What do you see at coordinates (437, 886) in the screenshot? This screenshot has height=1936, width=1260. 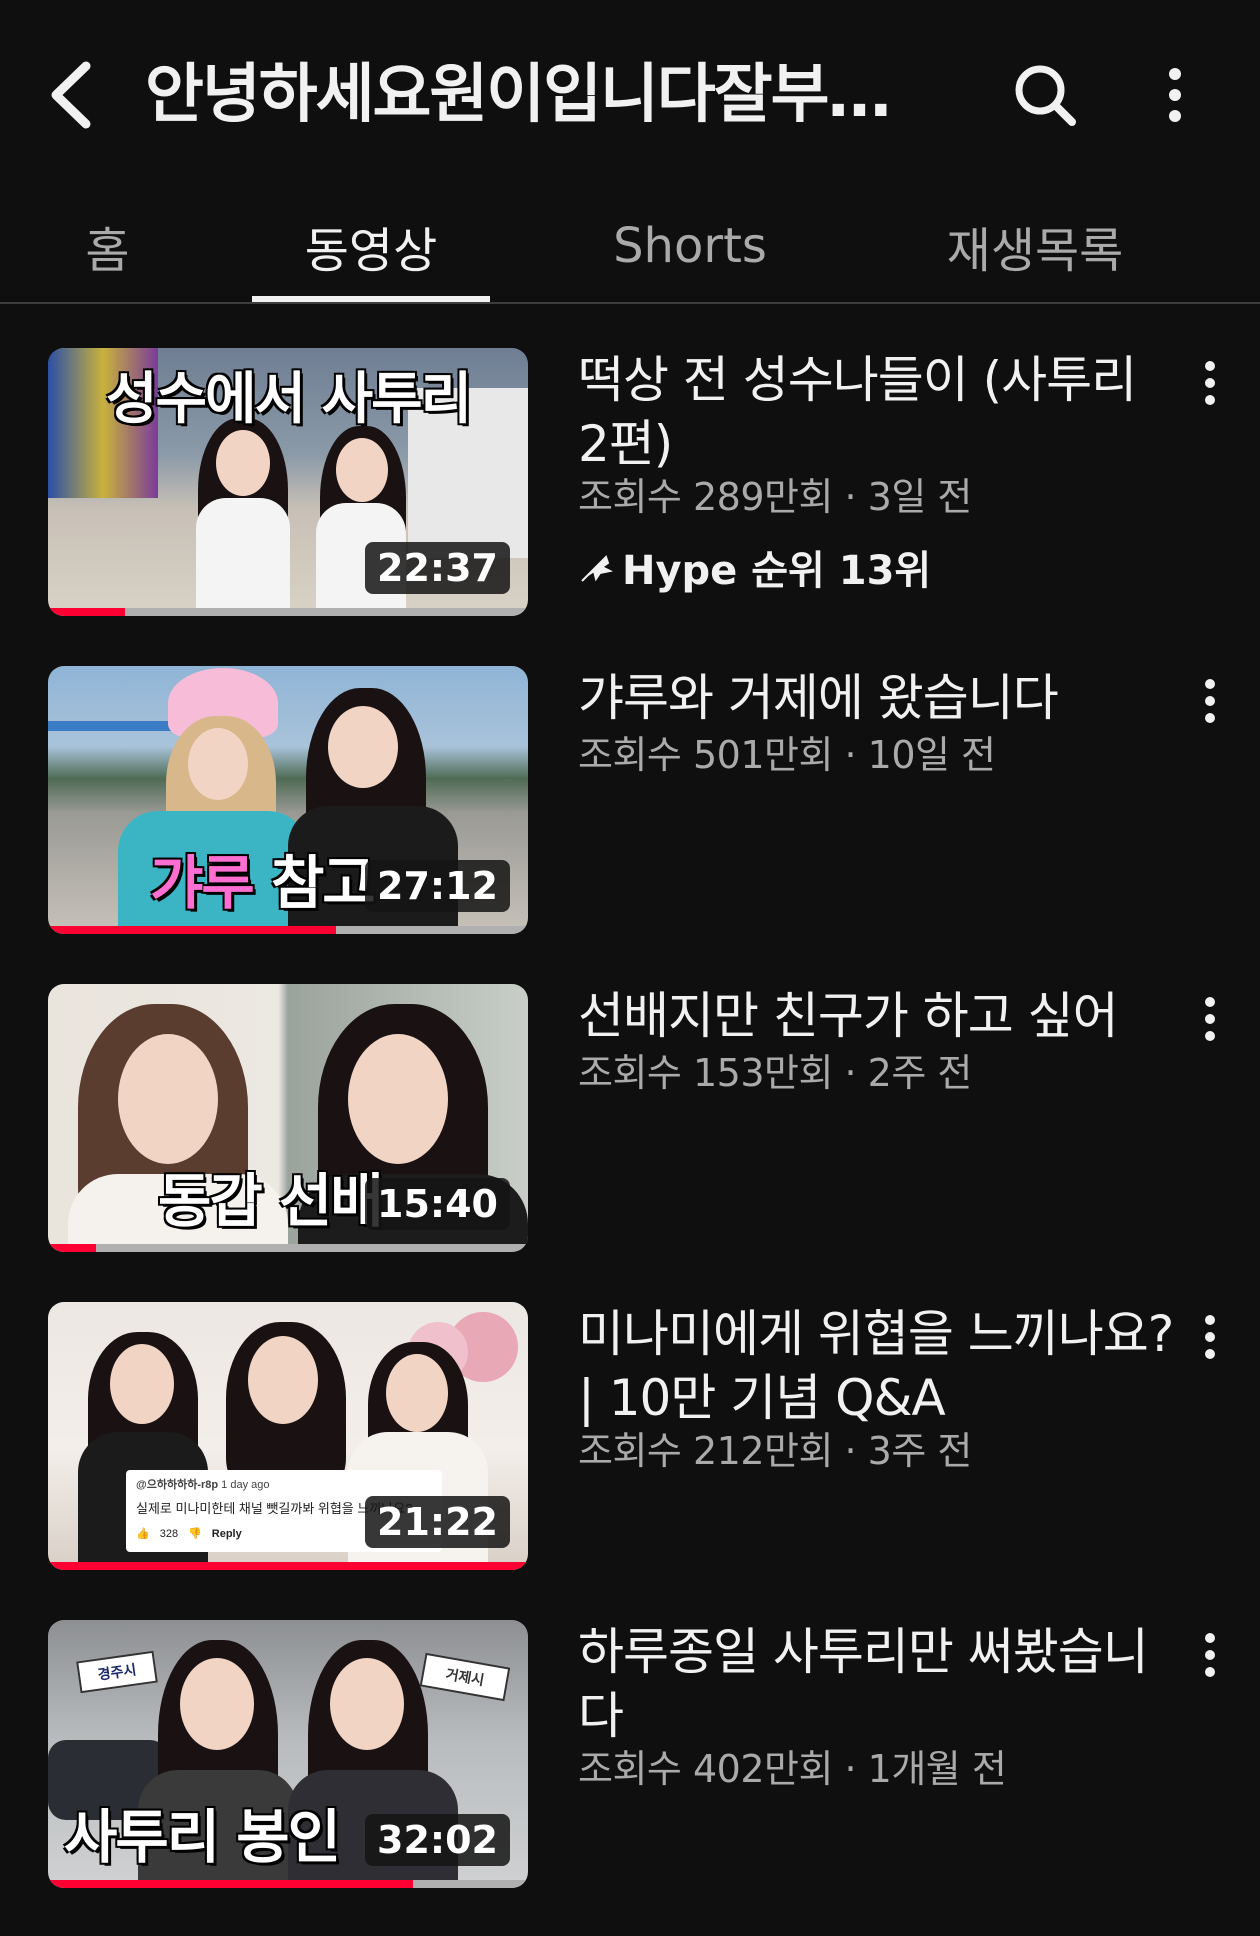 I see `video-duration: 27:12` at bounding box center [437, 886].